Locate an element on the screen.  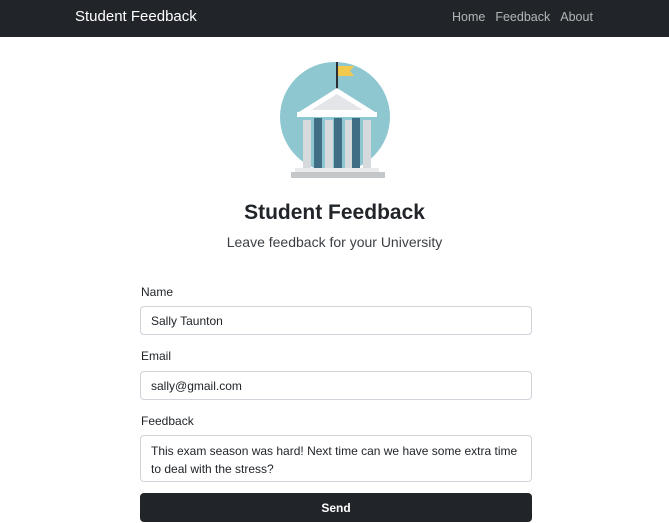
navbar: Student Feedback Home Feedback About is located at coordinates (334, 18).